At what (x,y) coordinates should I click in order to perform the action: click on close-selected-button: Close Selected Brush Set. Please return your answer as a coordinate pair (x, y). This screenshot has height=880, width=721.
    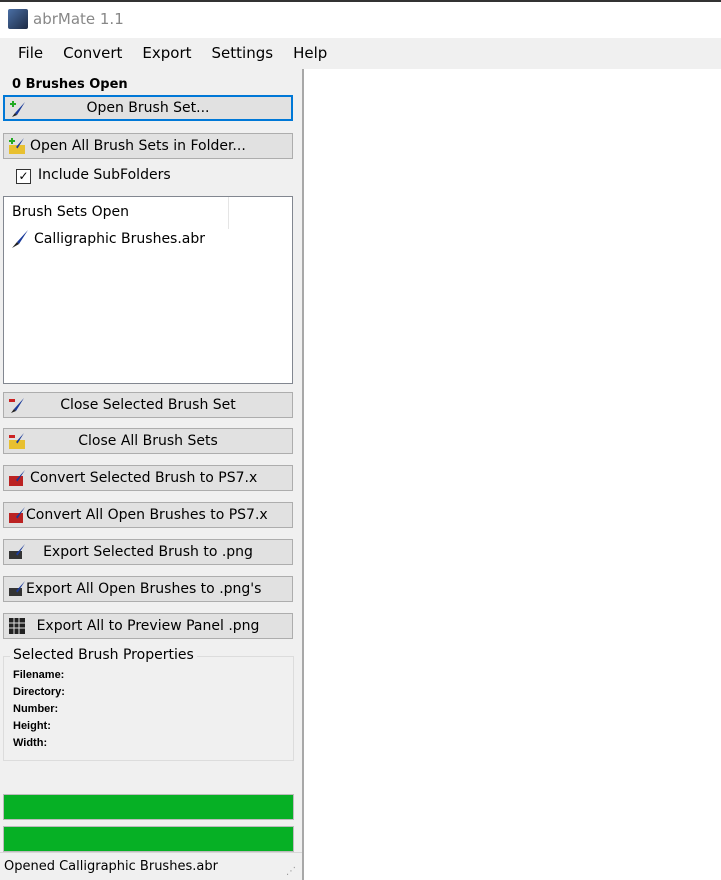
    Looking at the image, I should click on (148, 405).